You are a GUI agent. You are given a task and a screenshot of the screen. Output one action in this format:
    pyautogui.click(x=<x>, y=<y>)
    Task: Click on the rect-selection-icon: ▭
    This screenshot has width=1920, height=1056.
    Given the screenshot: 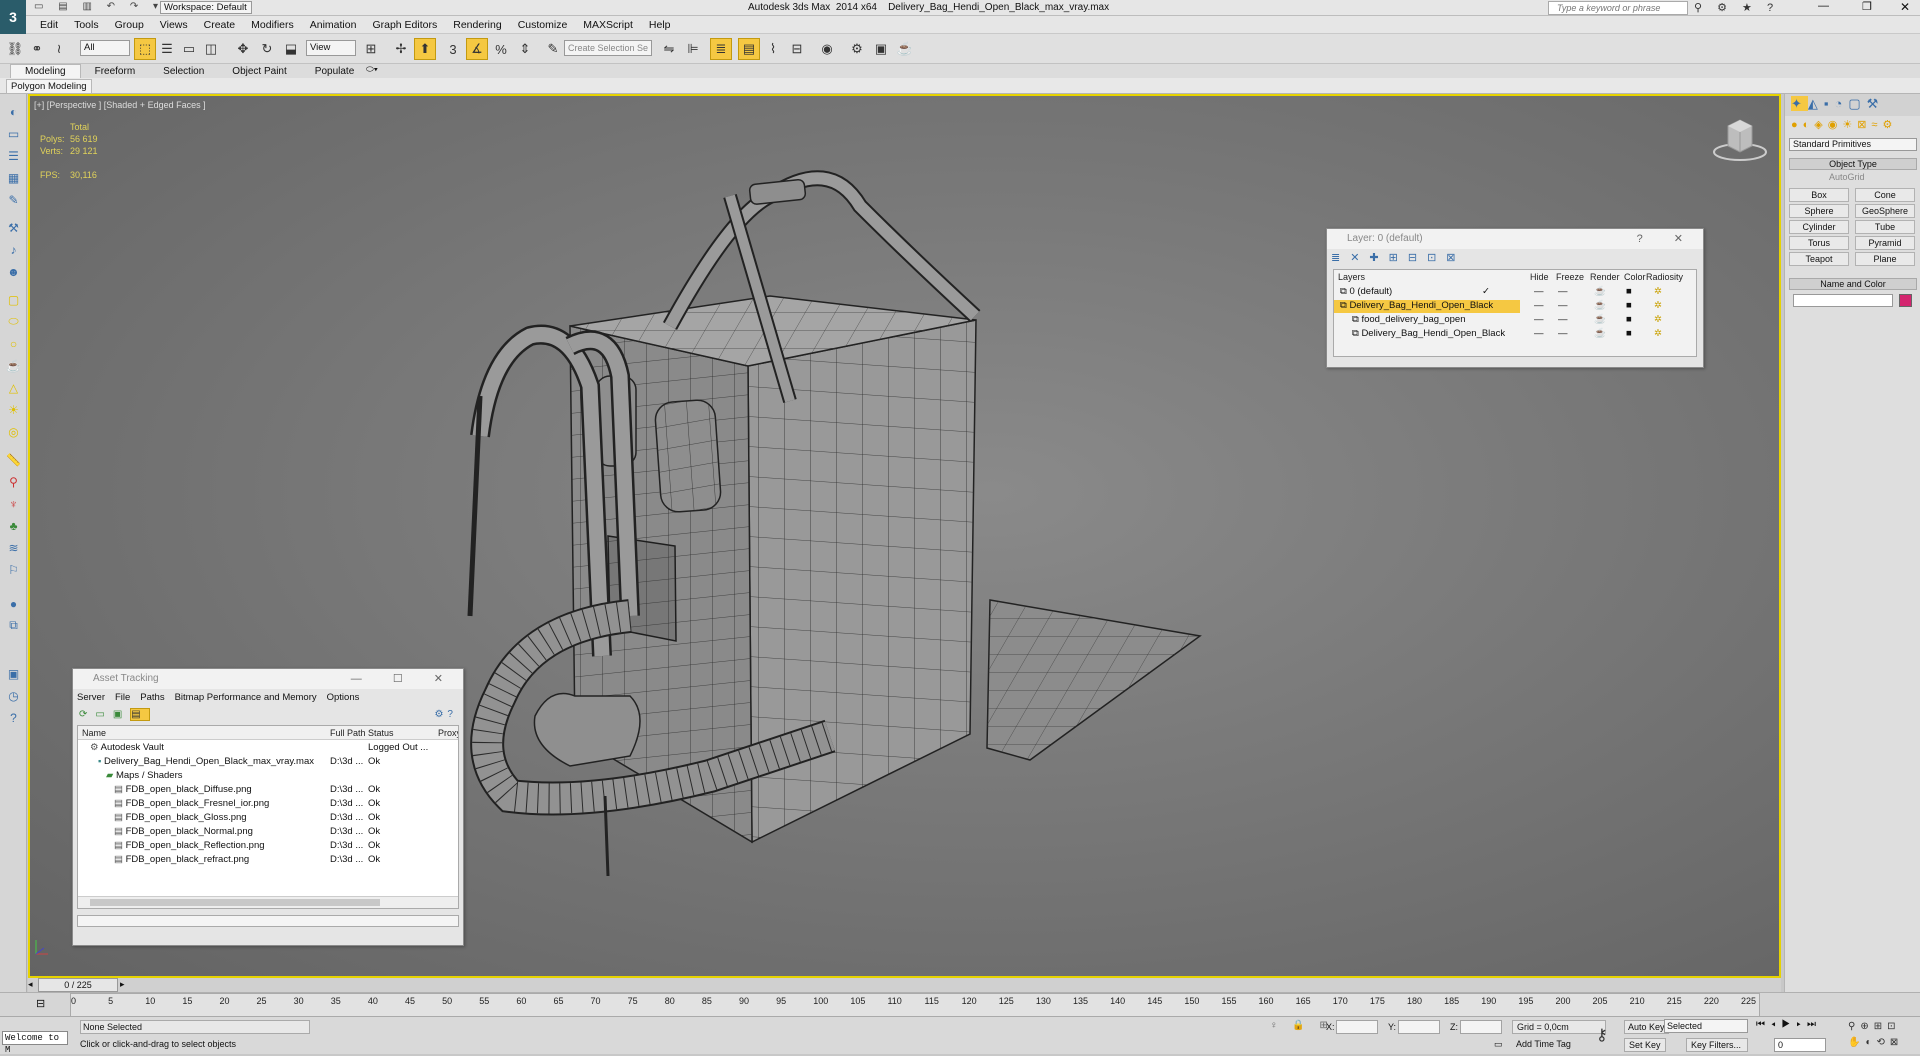 What is the action you would take?
    pyautogui.click(x=189, y=49)
    